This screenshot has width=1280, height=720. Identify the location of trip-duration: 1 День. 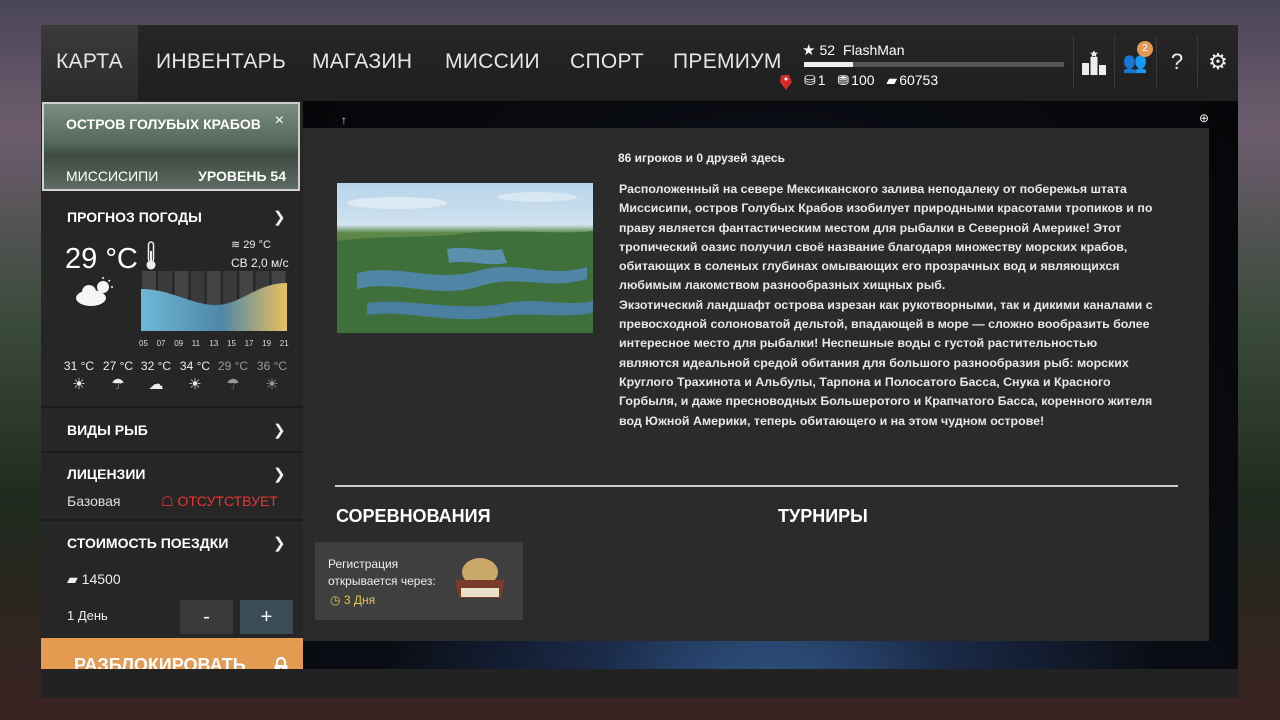
(87, 615).